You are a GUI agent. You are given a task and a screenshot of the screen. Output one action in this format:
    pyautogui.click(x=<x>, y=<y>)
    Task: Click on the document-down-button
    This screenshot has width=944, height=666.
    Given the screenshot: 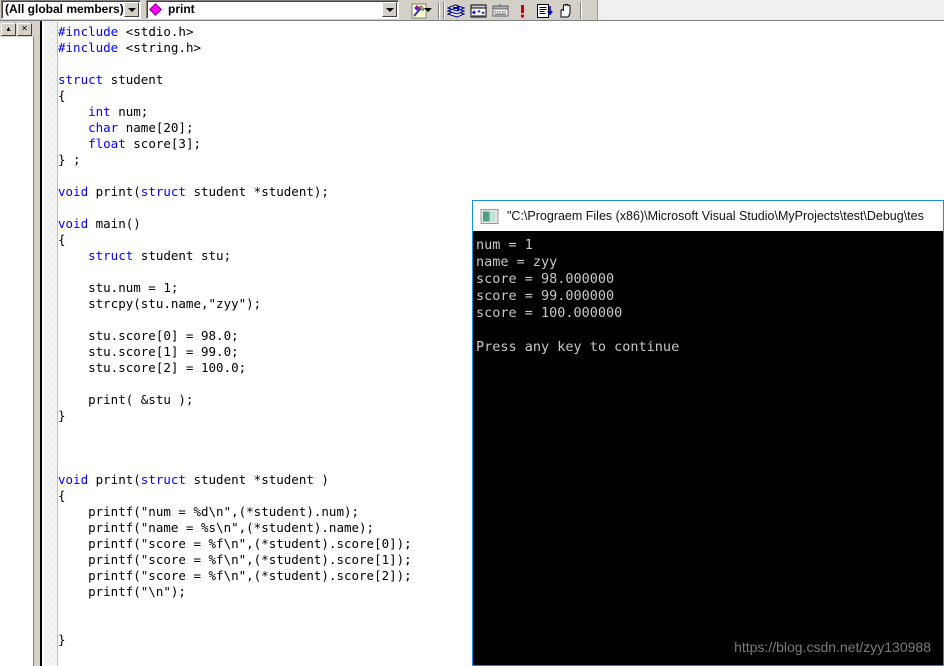 What is the action you would take?
    pyautogui.click(x=544, y=10)
    